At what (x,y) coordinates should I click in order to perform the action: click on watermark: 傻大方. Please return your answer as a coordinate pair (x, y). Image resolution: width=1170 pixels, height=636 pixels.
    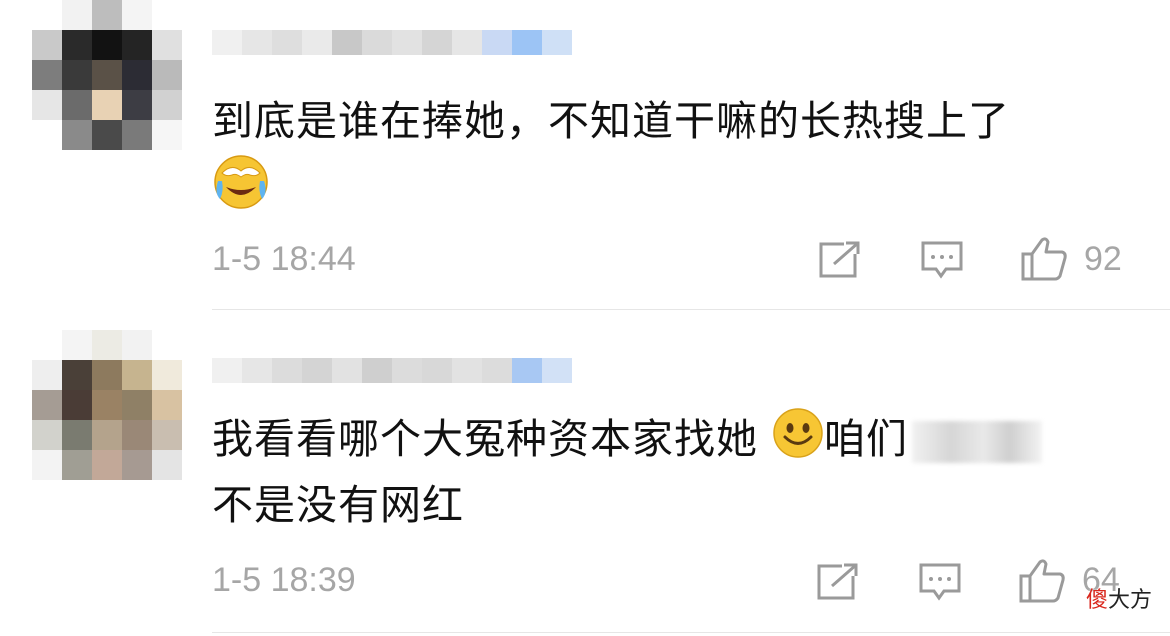
    Looking at the image, I should click on (1118, 600).